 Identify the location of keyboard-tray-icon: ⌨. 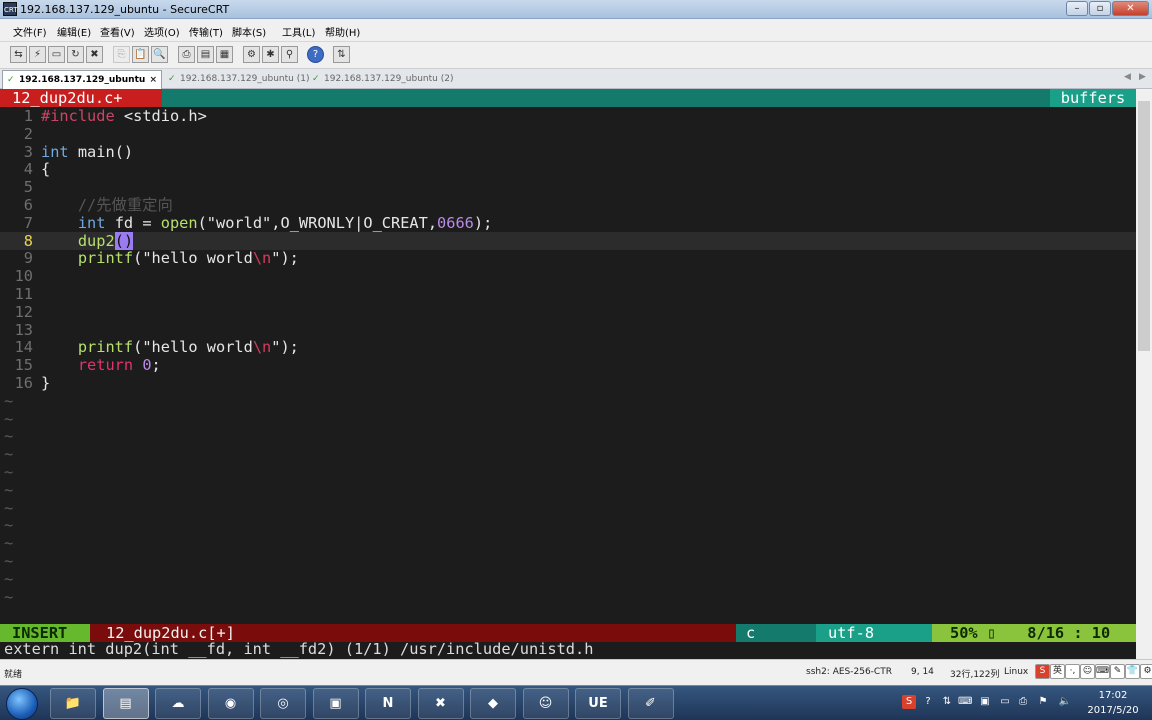
(965, 702).